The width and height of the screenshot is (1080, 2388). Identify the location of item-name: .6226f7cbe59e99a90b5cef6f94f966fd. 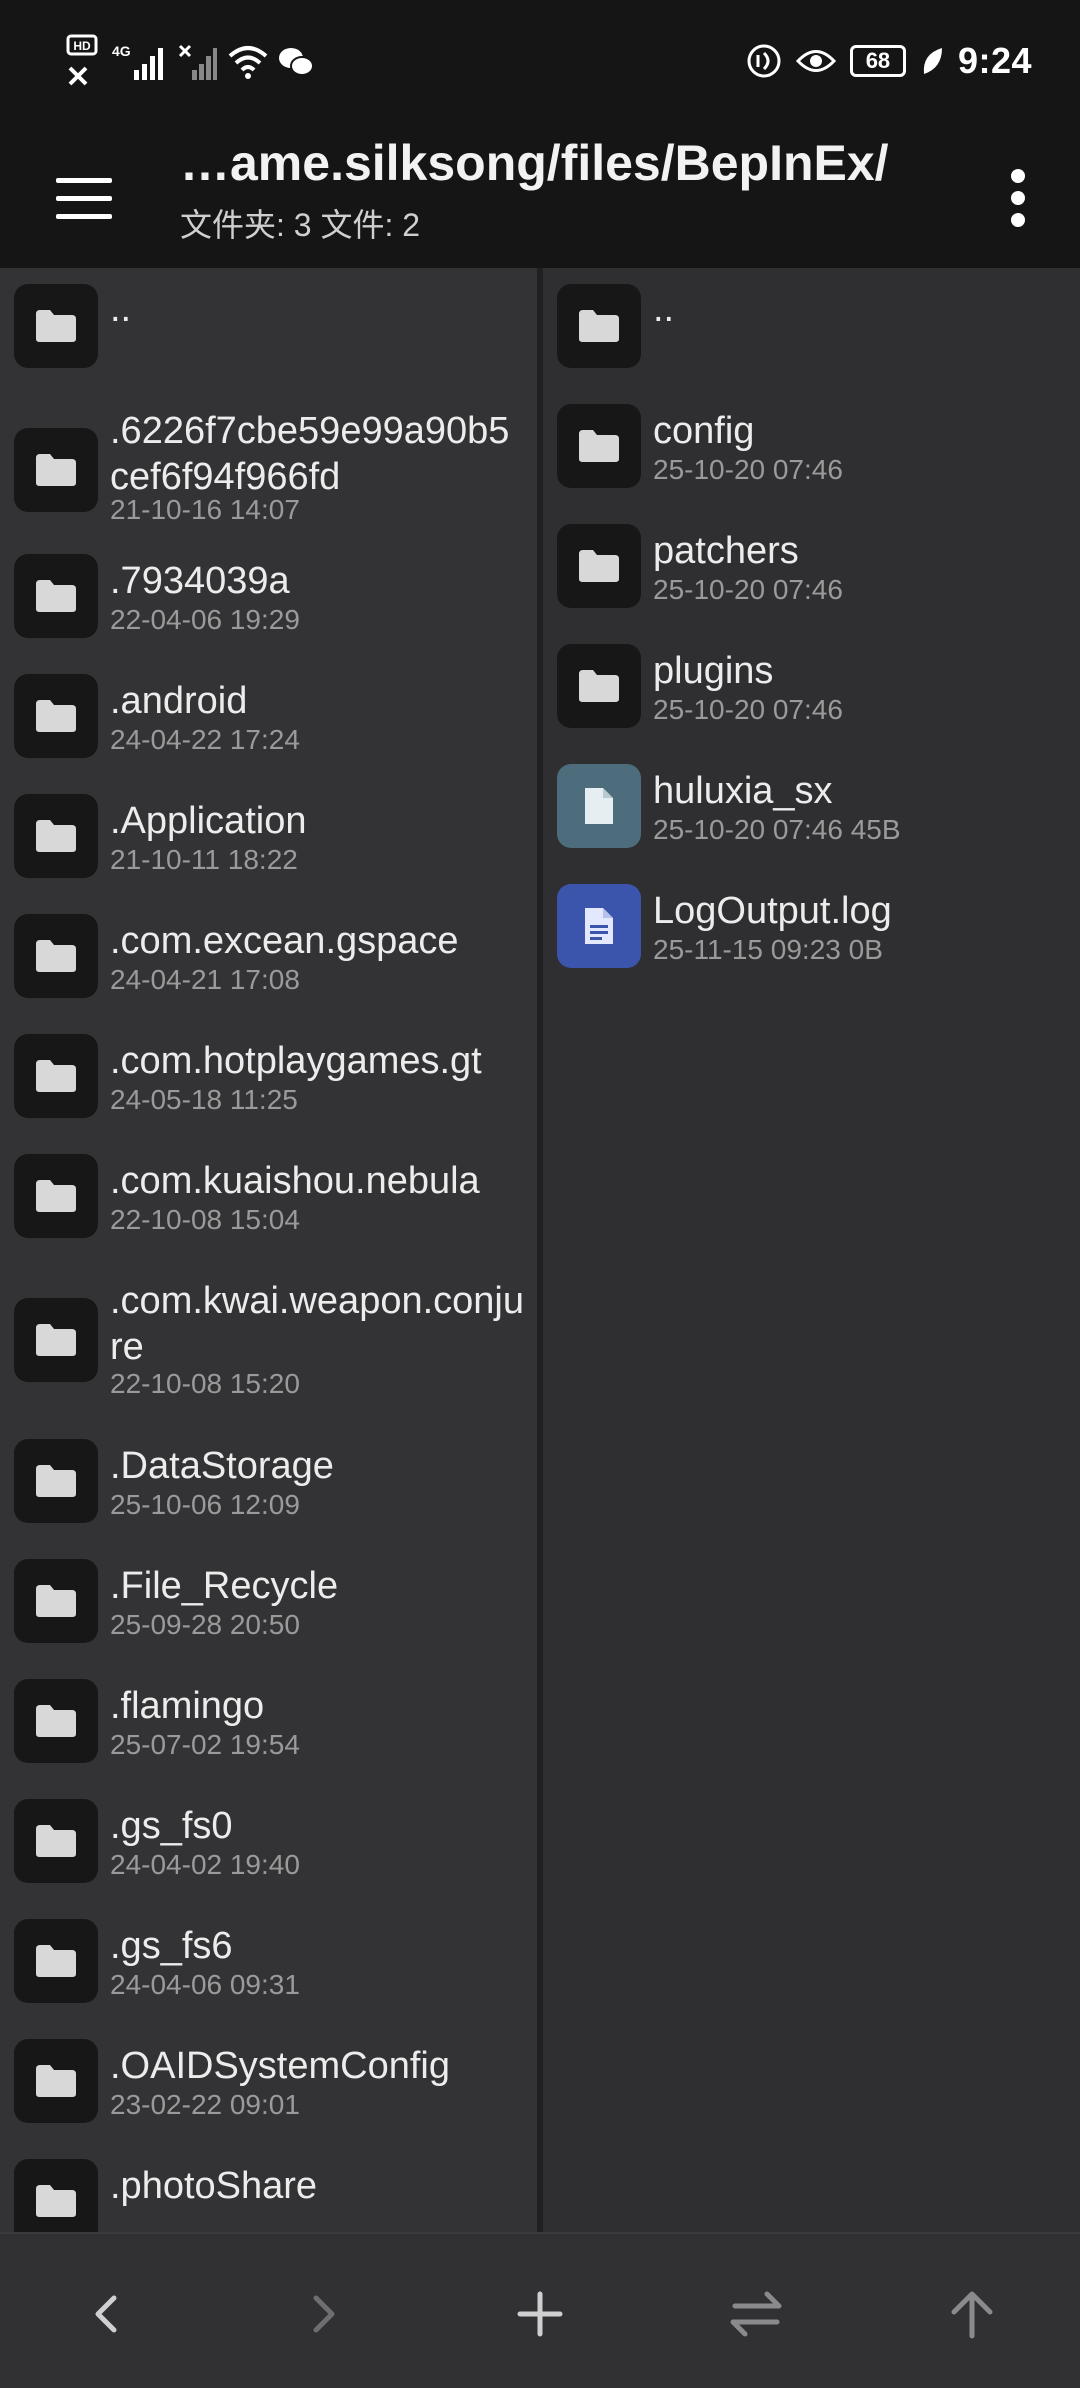
(310, 454).